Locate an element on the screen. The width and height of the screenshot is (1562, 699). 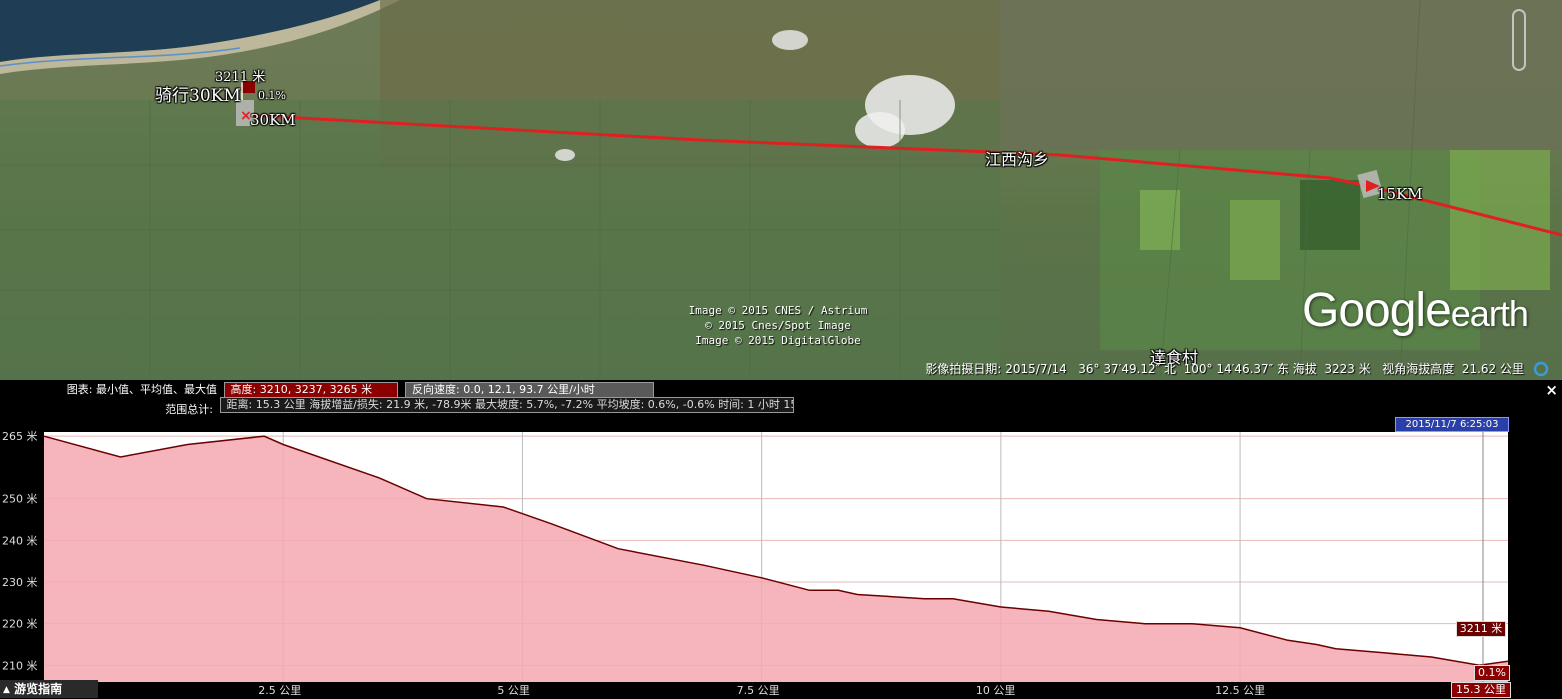
tour-guide-button: ▲ 游览指南 is located at coordinates (49, 689).